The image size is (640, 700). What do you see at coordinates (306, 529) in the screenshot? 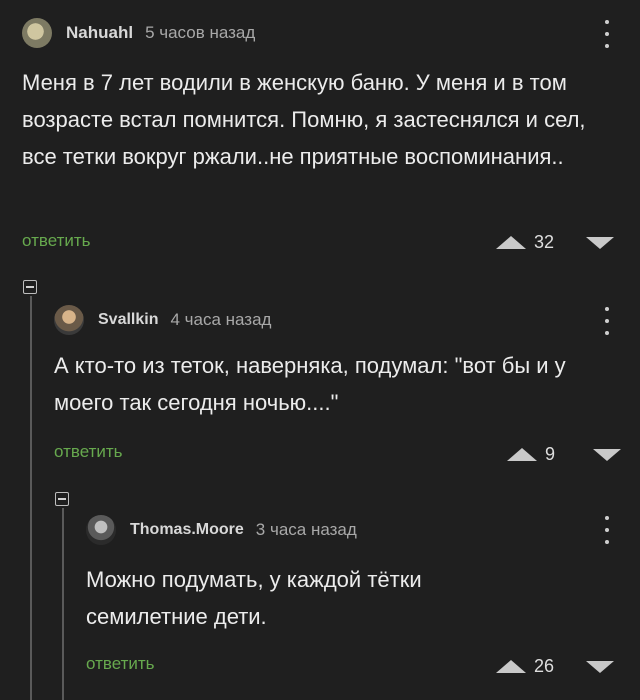
I see `timestamp: 3 часа назад` at bounding box center [306, 529].